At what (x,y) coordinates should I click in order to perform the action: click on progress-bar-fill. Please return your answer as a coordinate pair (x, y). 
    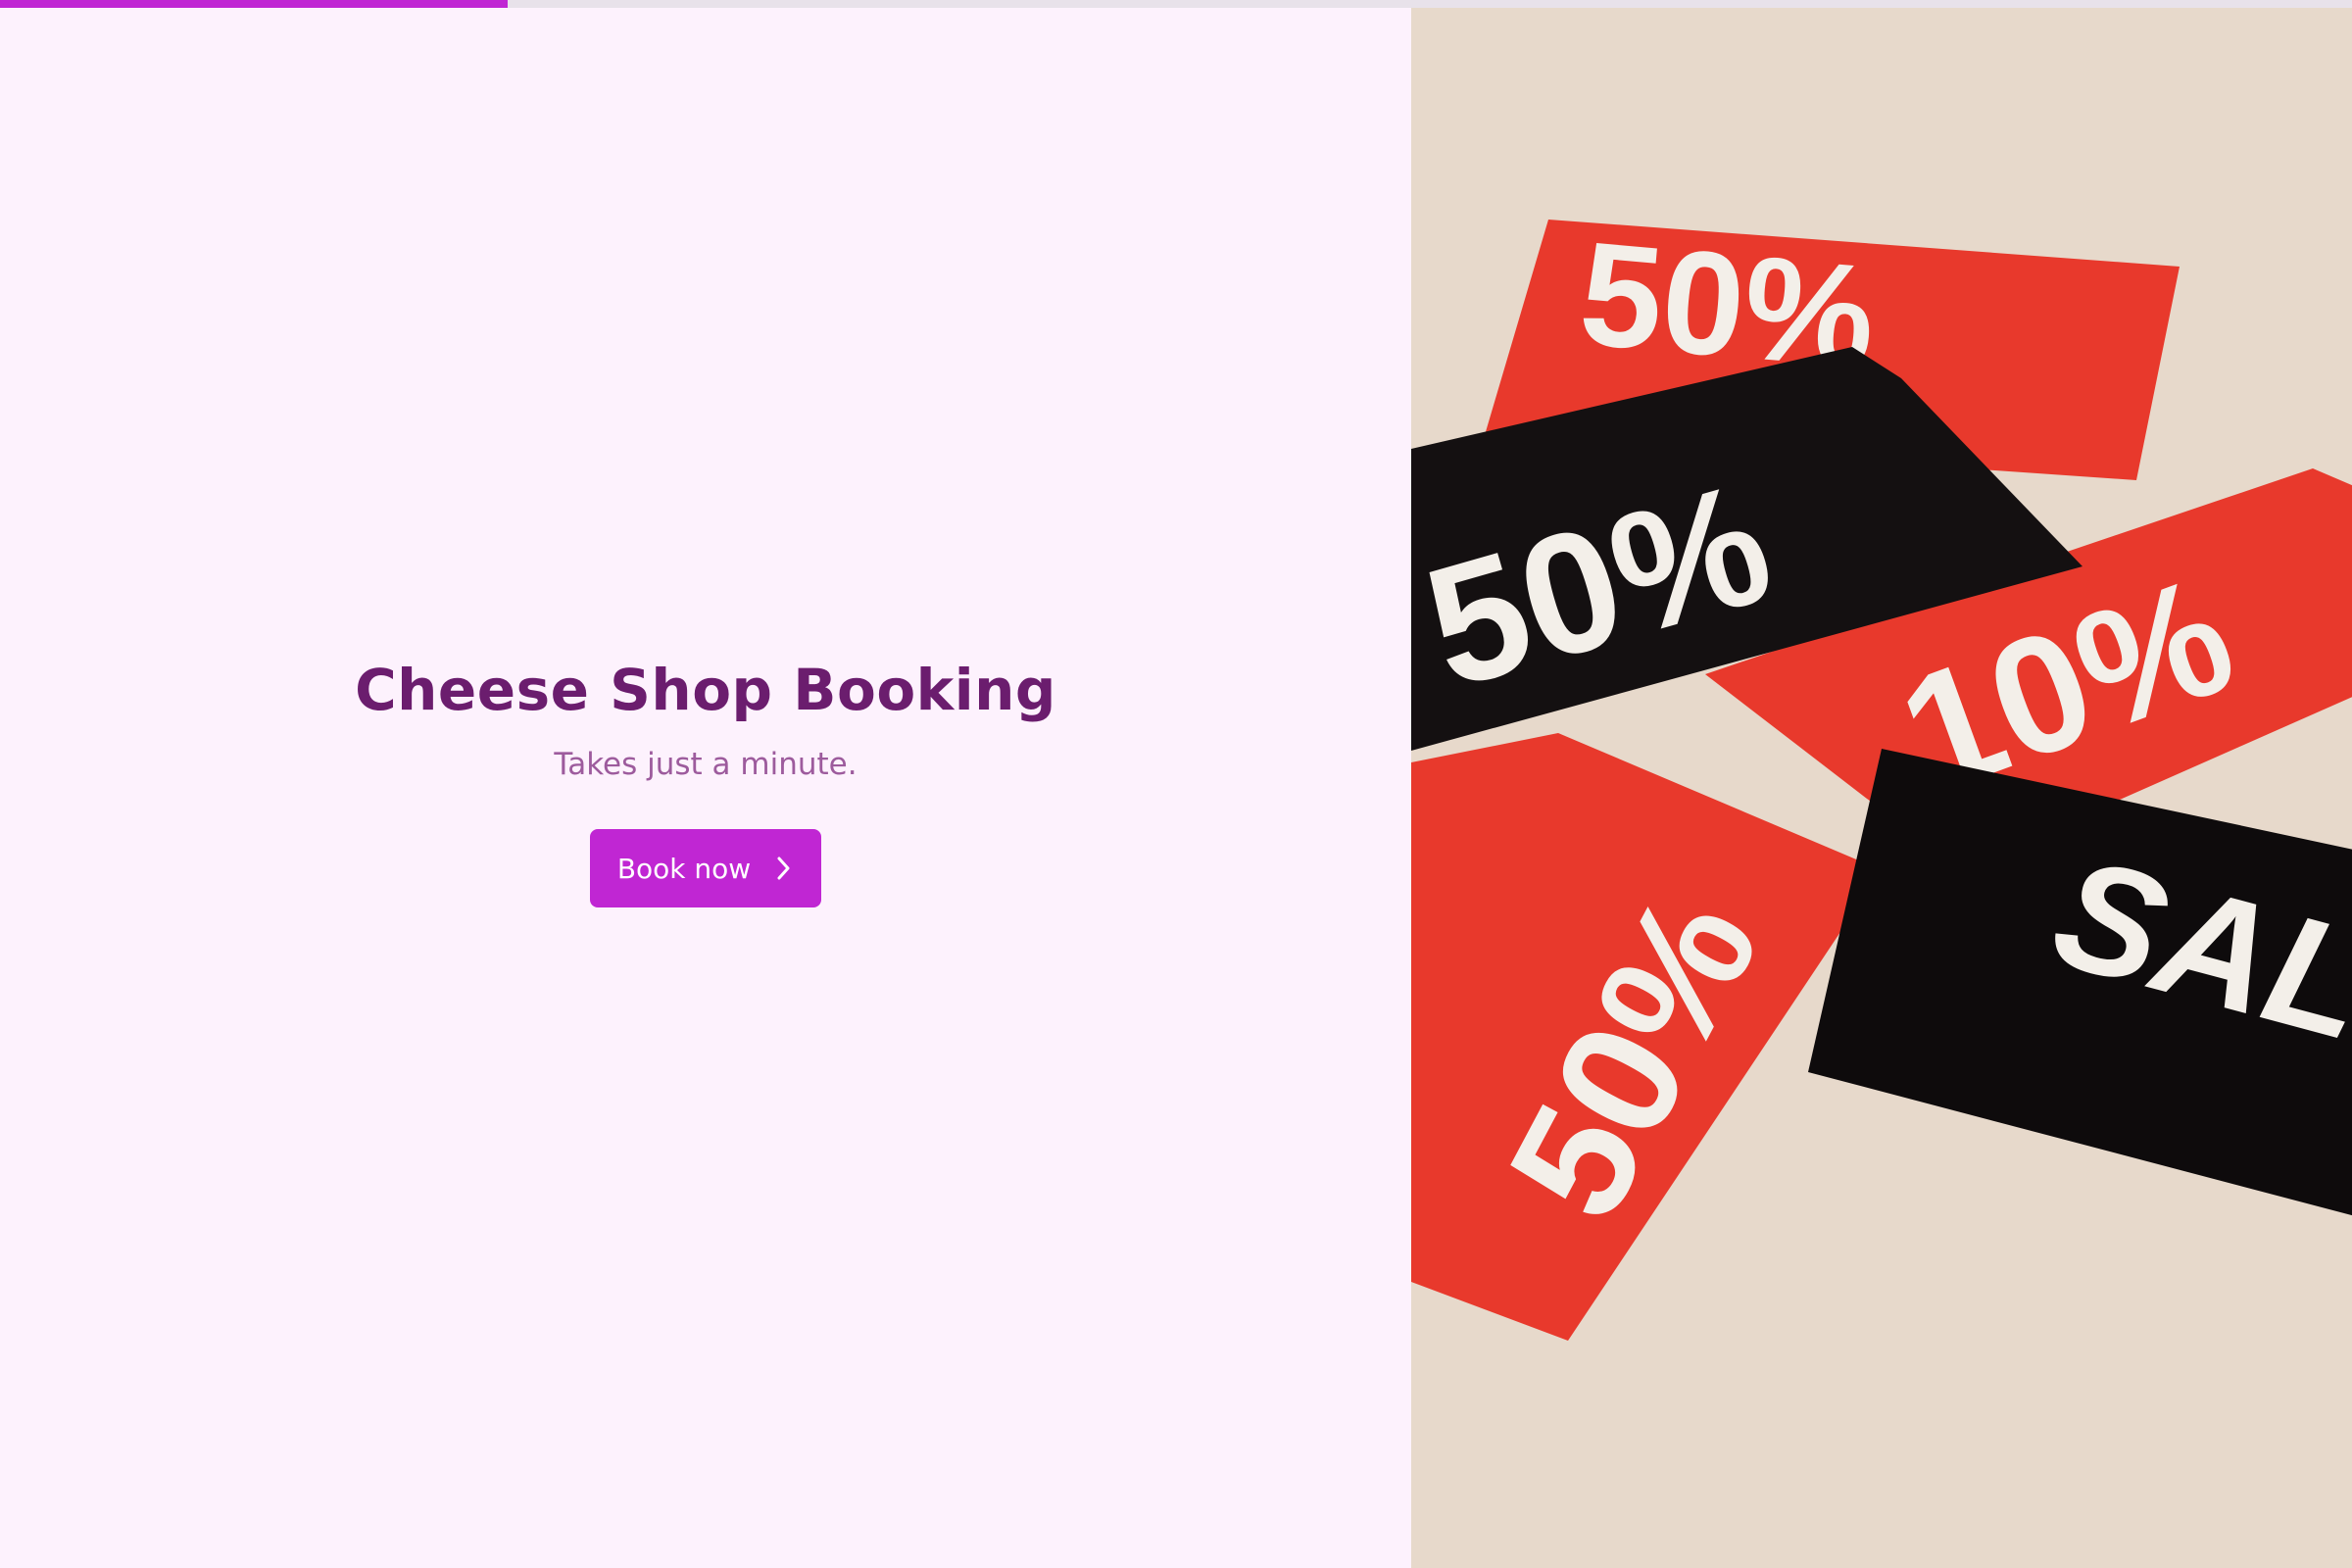
    Looking at the image, I should click on (254, 4).